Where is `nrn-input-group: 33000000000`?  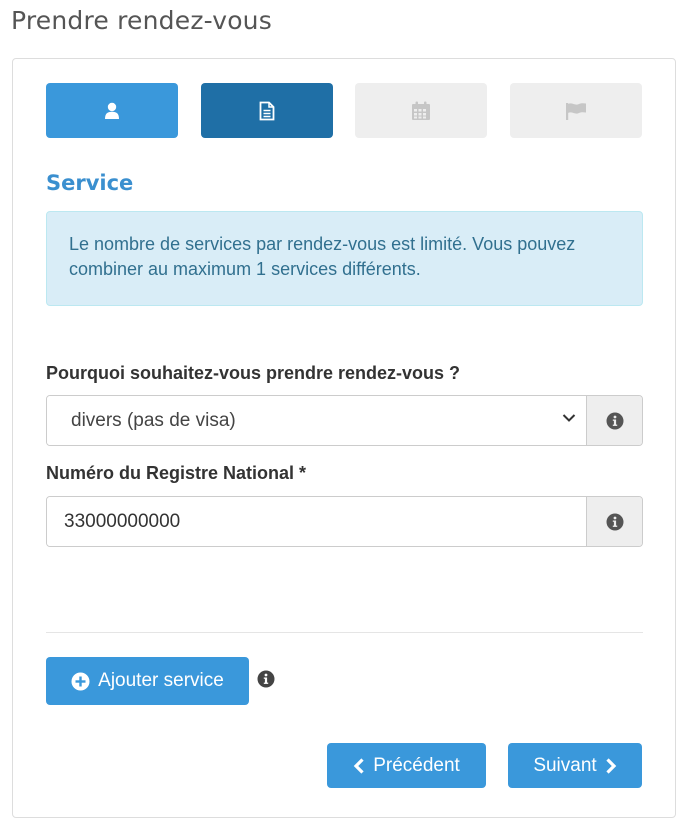 nrn-input-group: 33000000000 is located at coordinates (344, 521).